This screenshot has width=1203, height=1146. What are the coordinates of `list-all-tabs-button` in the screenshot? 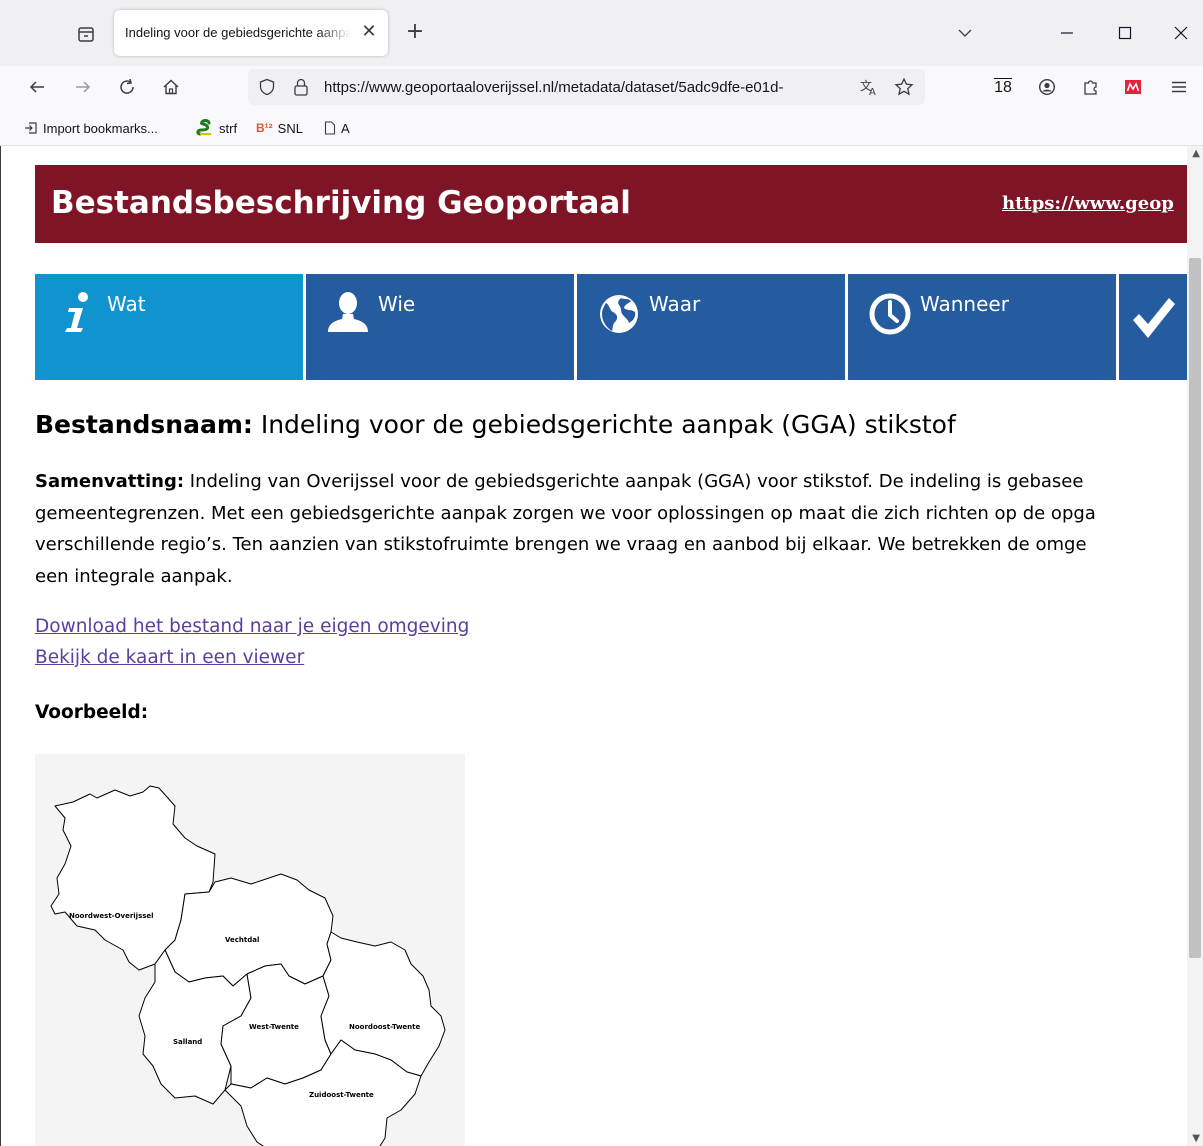 It's located at (86, 34).